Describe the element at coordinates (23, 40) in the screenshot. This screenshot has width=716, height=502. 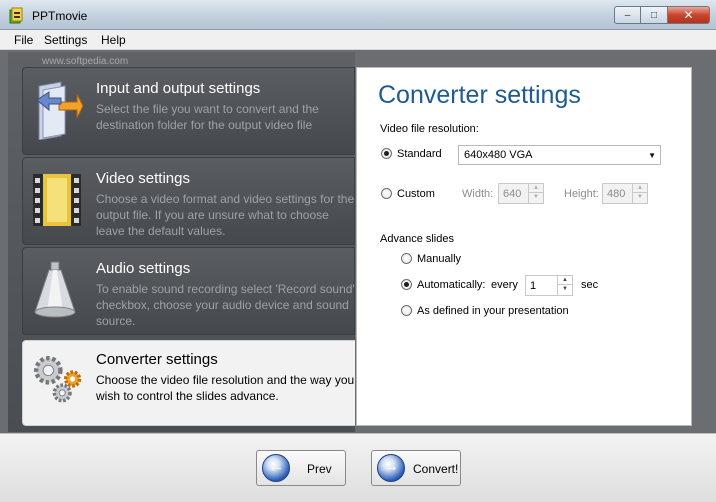
I see `menu-file: File` at that location.